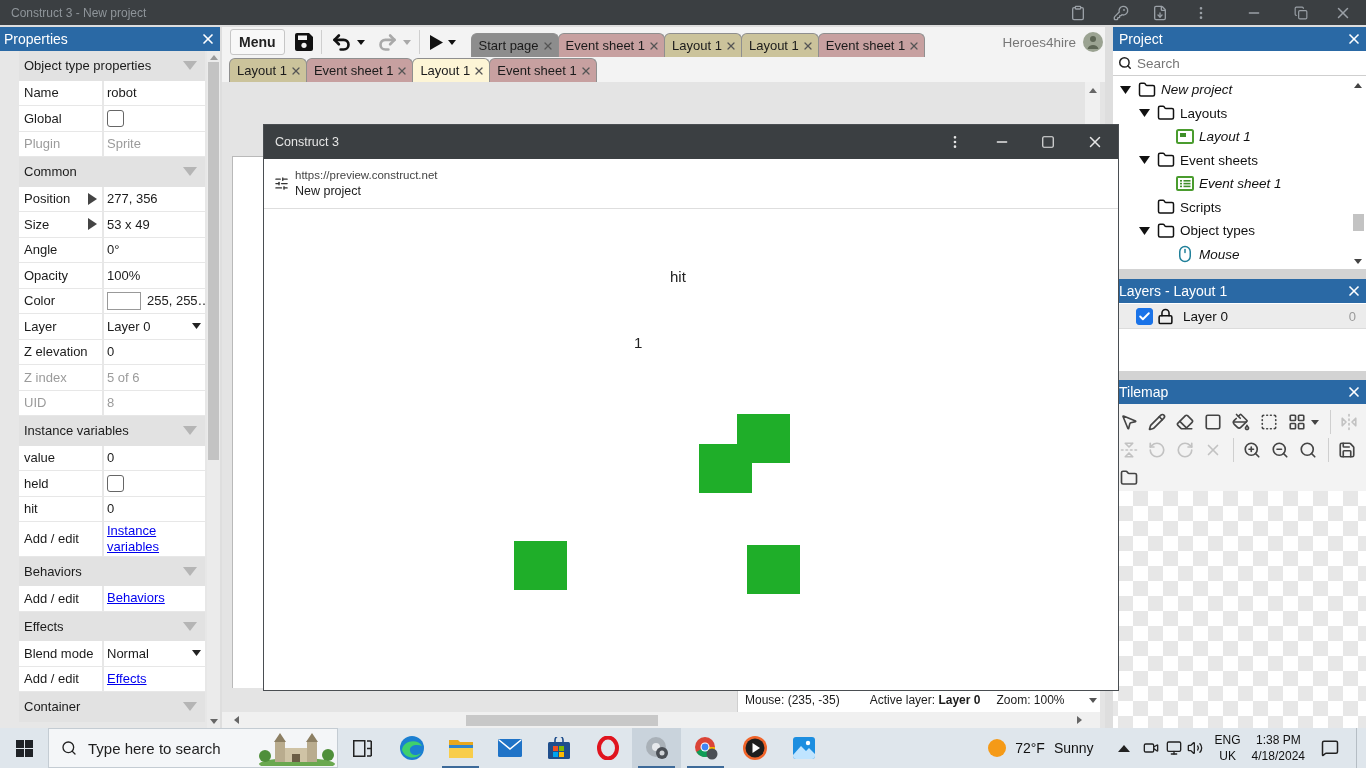 The width and height of the screenshot is (1366, 768). I want to click on value-field: 100%, so click(154, 275).